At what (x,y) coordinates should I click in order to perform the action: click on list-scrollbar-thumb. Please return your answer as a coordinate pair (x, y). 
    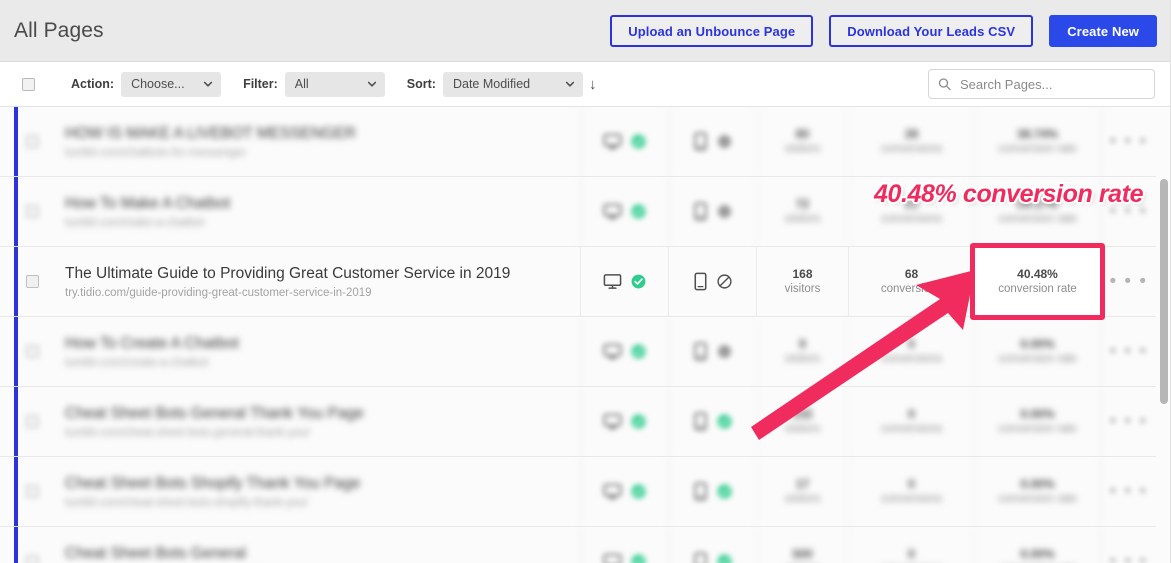
    Looking at the image, I should click on (1164, 291).